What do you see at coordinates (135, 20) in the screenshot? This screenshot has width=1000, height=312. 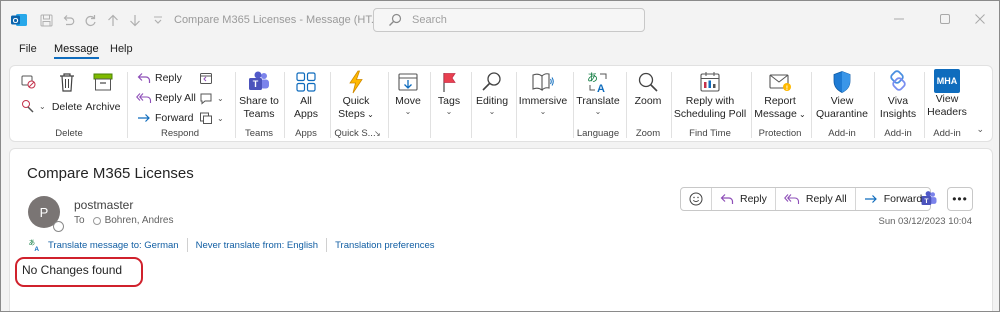 I see `next-item-icon` at bounding box center [135, 20].